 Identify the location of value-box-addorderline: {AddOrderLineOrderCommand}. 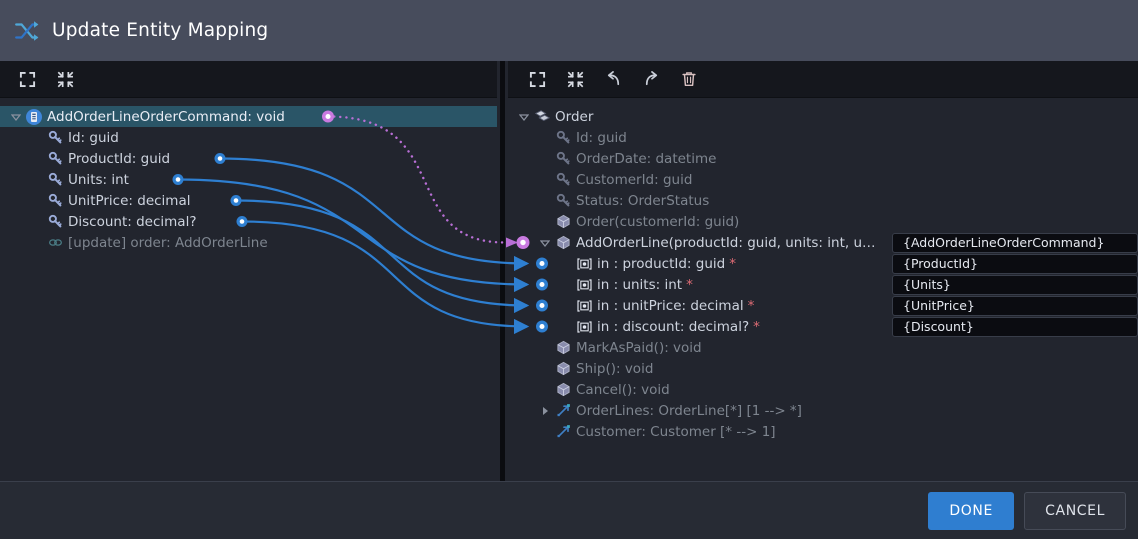
(1015, 242).